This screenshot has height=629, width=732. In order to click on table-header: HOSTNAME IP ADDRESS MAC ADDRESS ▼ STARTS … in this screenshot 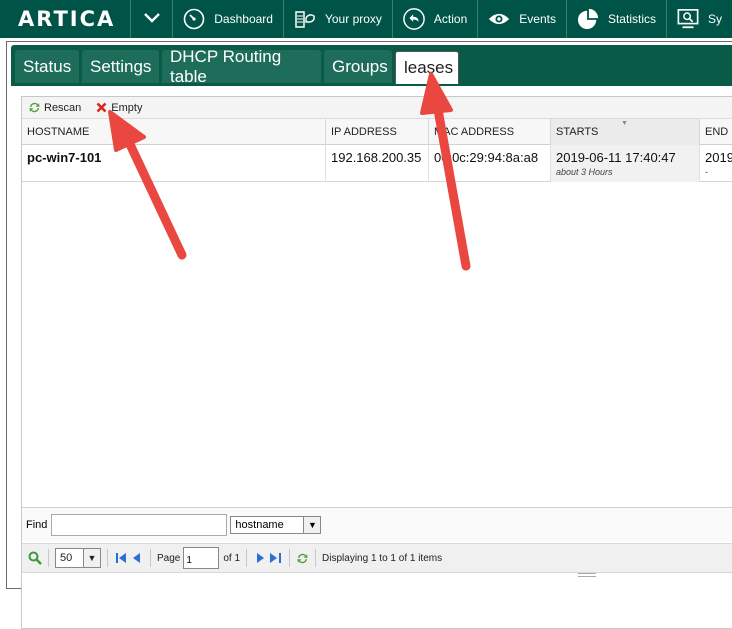, I will do `click(377, 132)`.